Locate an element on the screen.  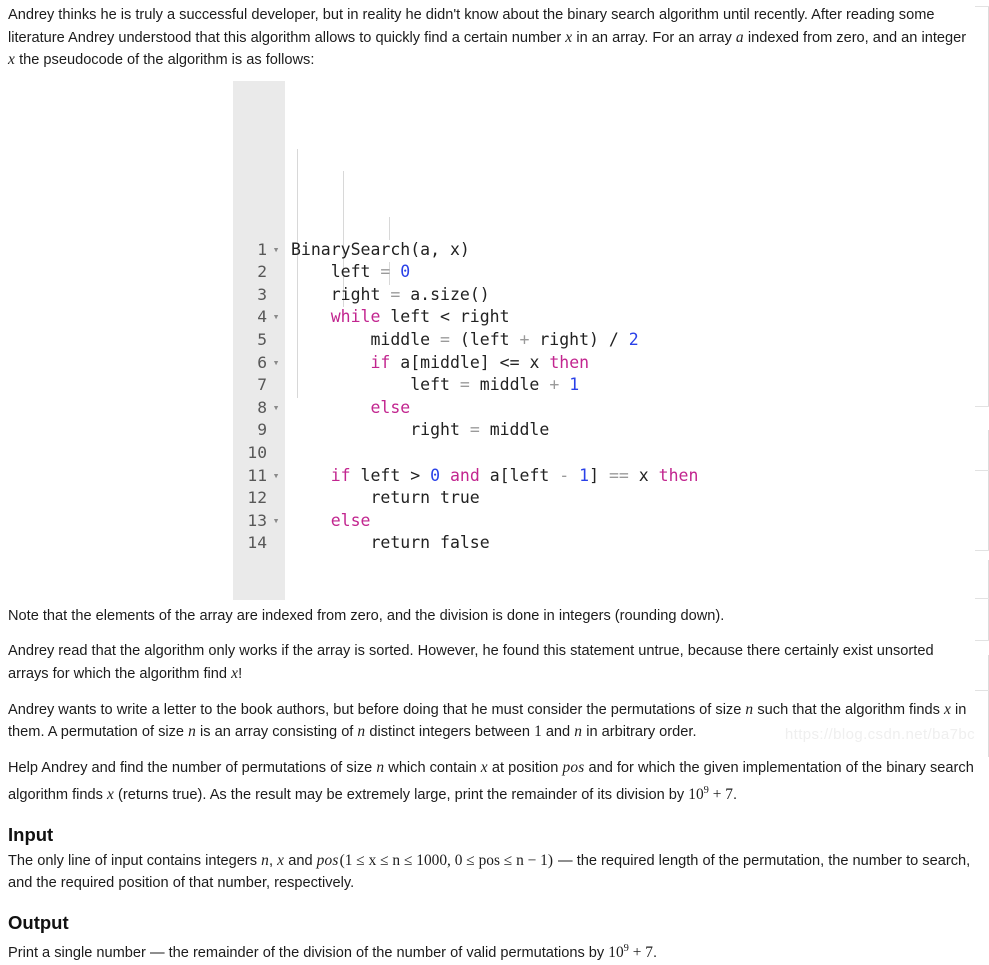
code-line-text: while left < right is located at coordinates (397, 317).